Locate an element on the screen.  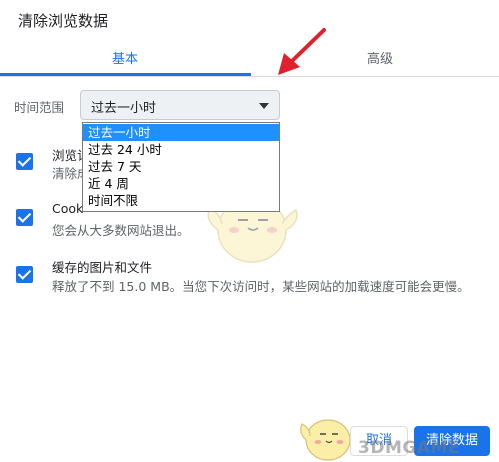
checkbox-browsing-history is located at coordinates (24, 161).